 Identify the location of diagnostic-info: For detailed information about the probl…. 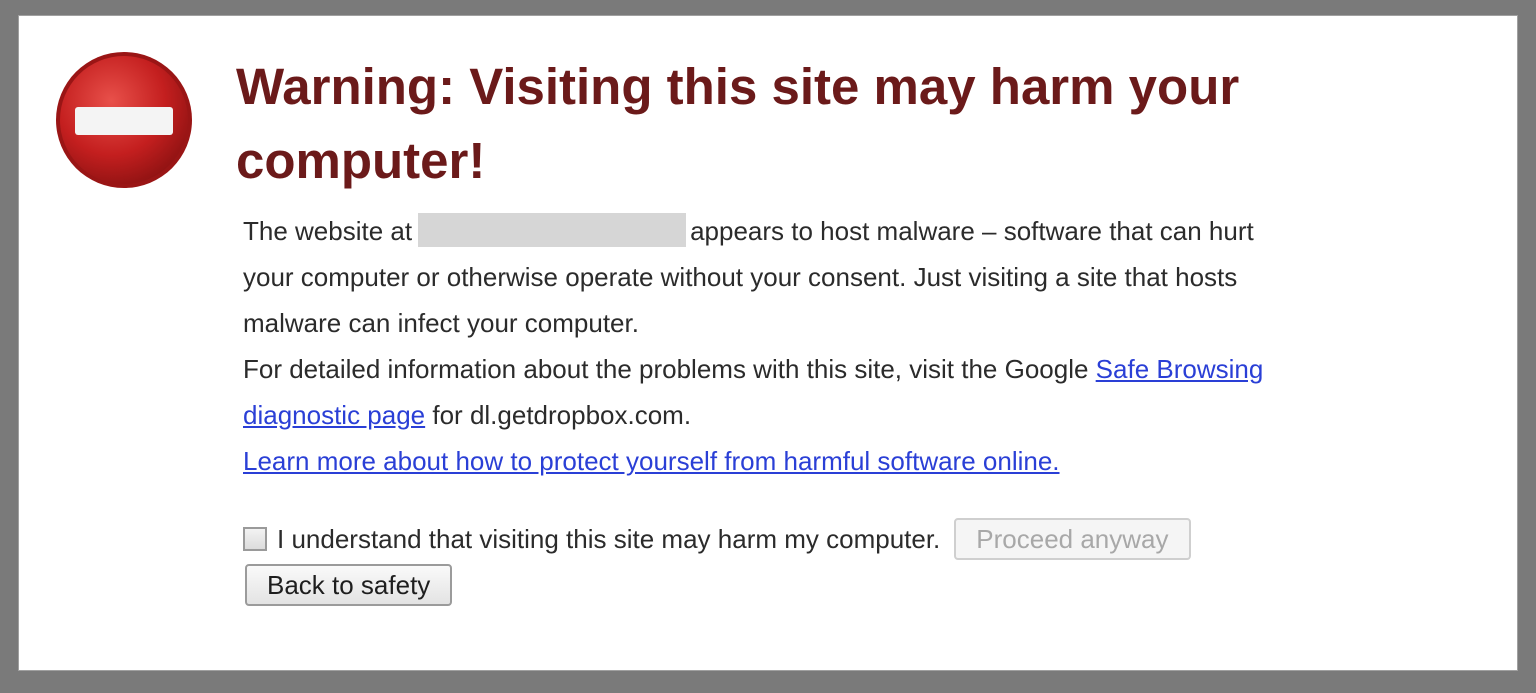
(773, 392).